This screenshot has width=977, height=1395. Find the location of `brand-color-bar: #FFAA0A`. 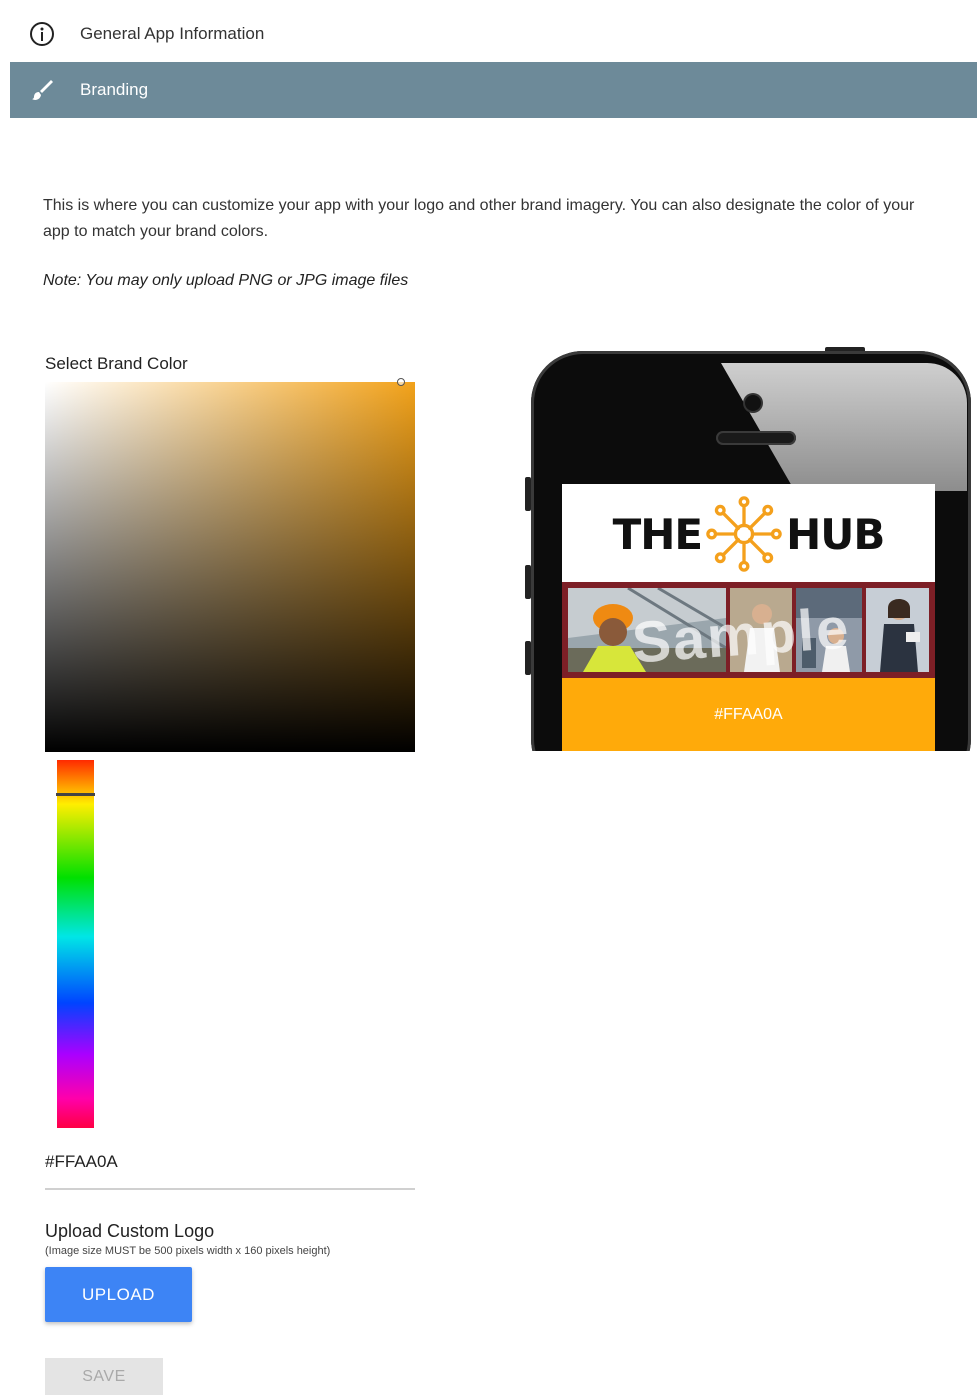

brand-color-bar: #FFAA0A is located at coordinates (748, 714).